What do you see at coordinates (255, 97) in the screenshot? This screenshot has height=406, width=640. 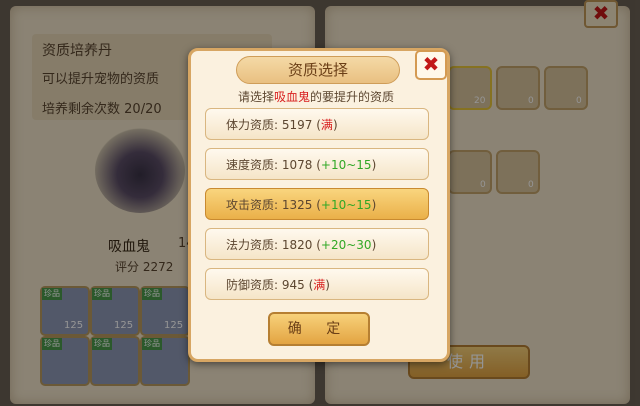 I see `prompt-prefix: 请选择` at bounding box center [255, 97].